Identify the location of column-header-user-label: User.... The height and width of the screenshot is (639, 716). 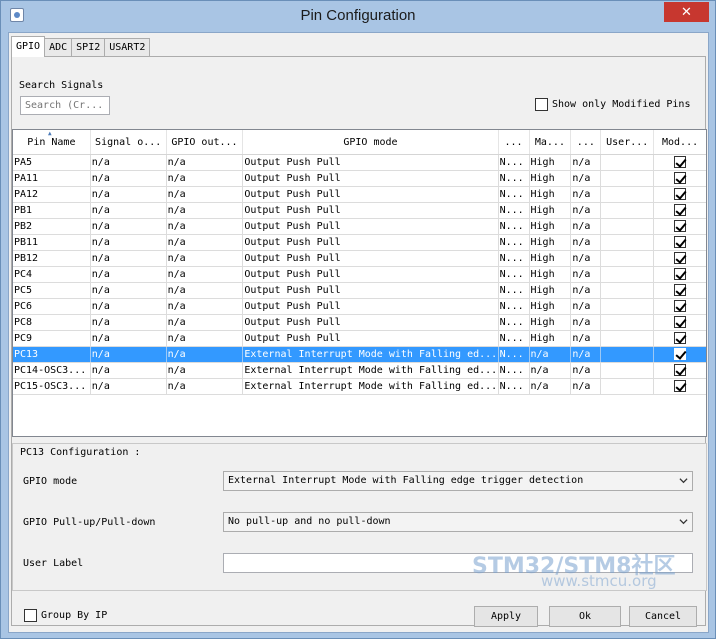
(628, 142).